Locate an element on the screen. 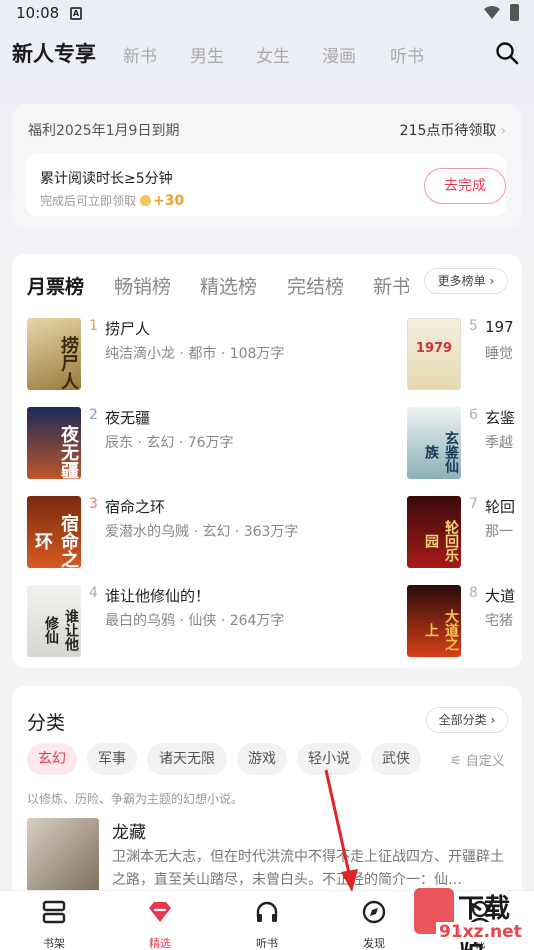 The image size is (534, 950). book-cover: 宿命之环 is located at coordinates (54, 532).